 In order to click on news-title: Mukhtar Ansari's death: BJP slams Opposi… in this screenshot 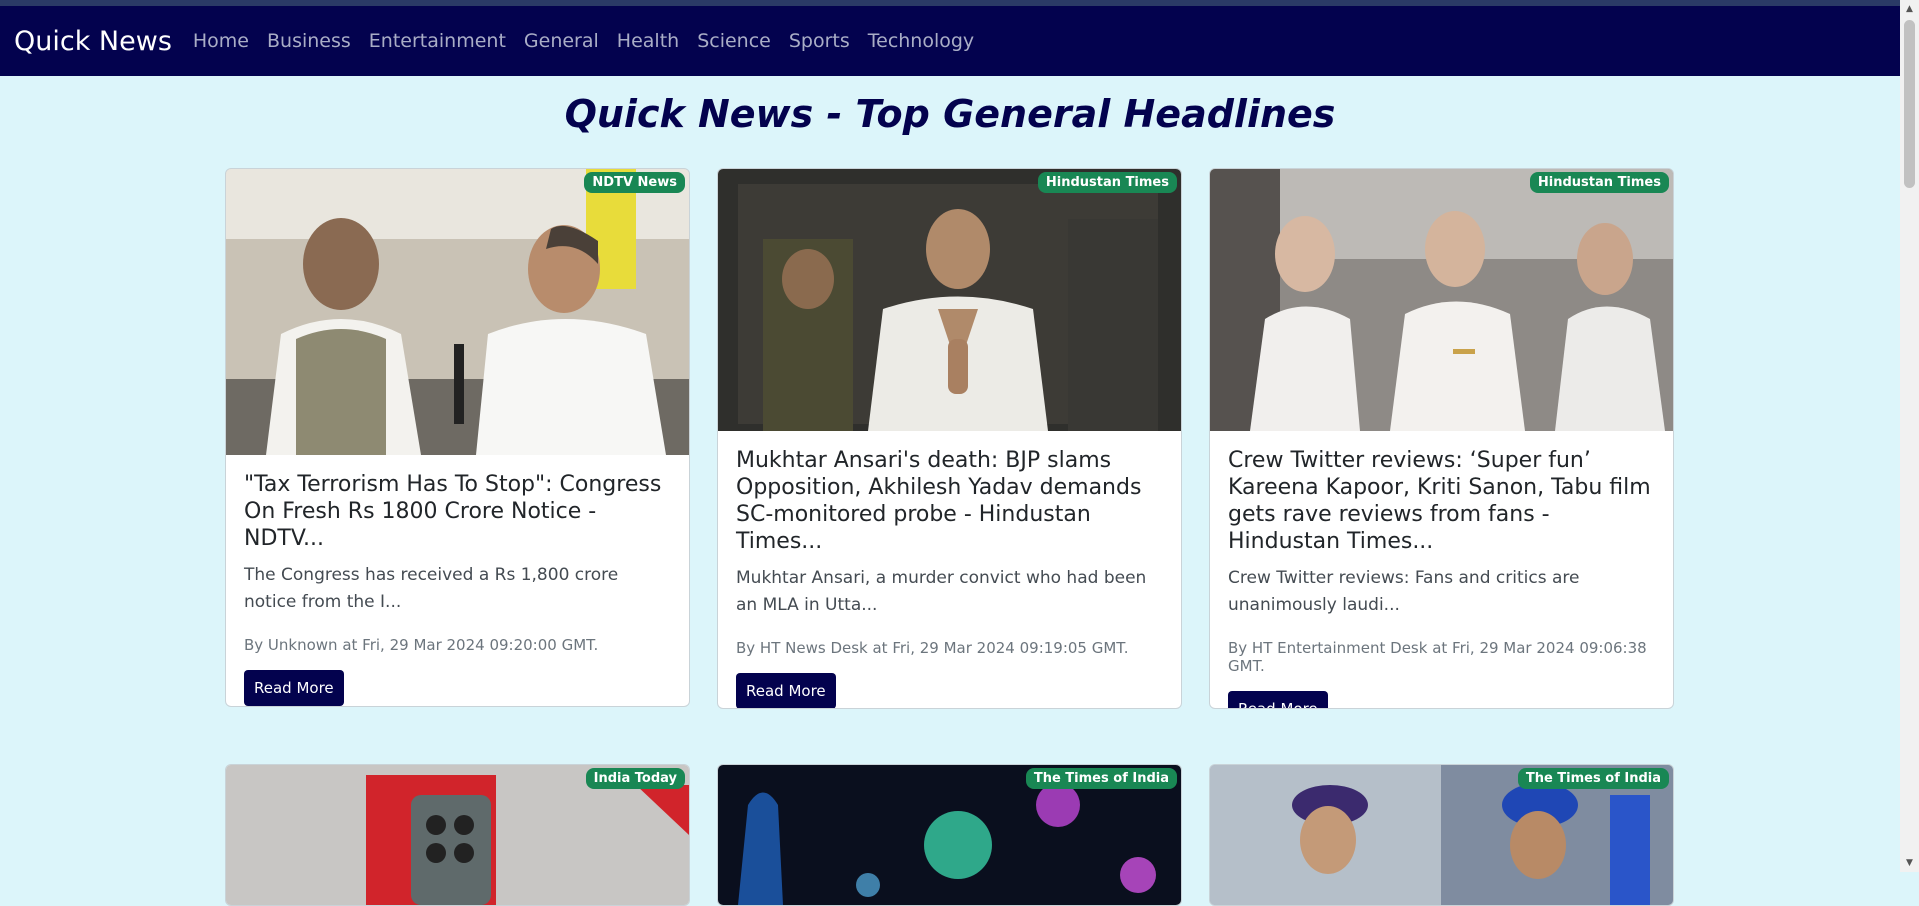, I will do `click(939, 501)`.